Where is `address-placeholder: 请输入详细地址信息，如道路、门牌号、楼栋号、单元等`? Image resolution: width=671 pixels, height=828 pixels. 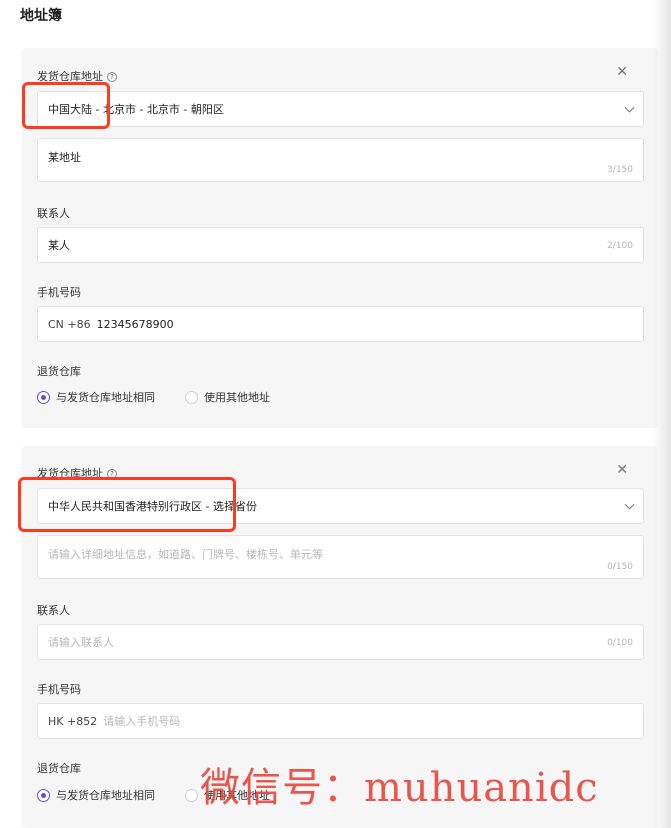
address-placeholder: 请输入详细地址信息，如道路、门牌号、楼栋号、单元等 is located at coordinates (185, 554).